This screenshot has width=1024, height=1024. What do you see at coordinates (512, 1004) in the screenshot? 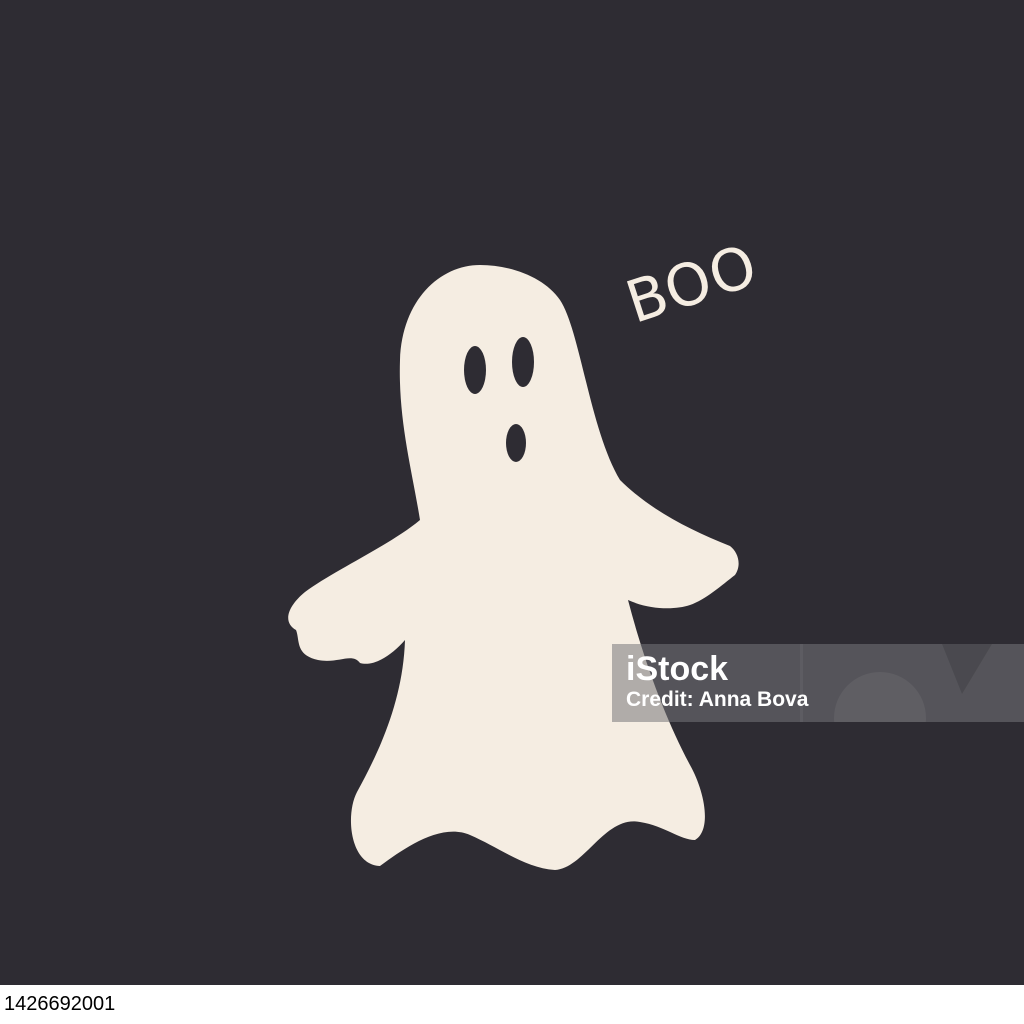
I see `footer-bar: 1426692001` at bounding box center [512, 1004].